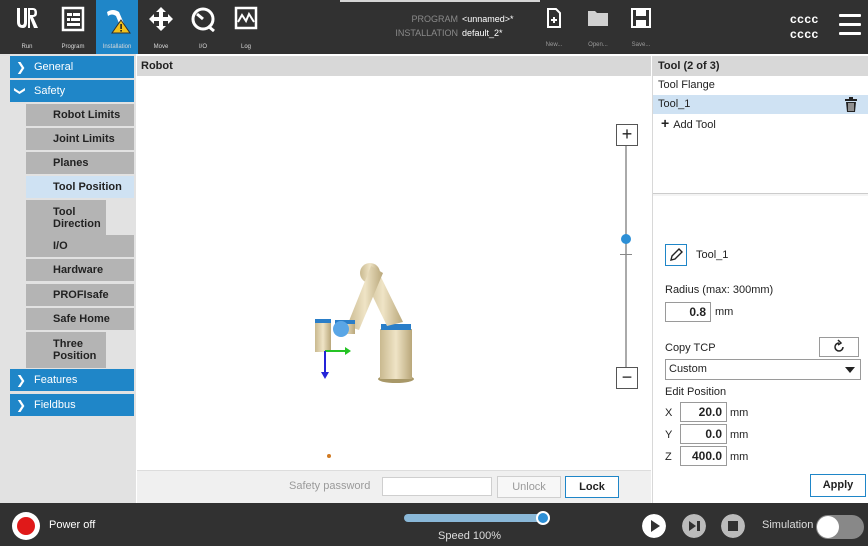 Image resolution: width=868 pixels, height=546 pixels. Describe the element at coordinates (50, 91) in the screenshot. I see `section-label: Safety` at that location.